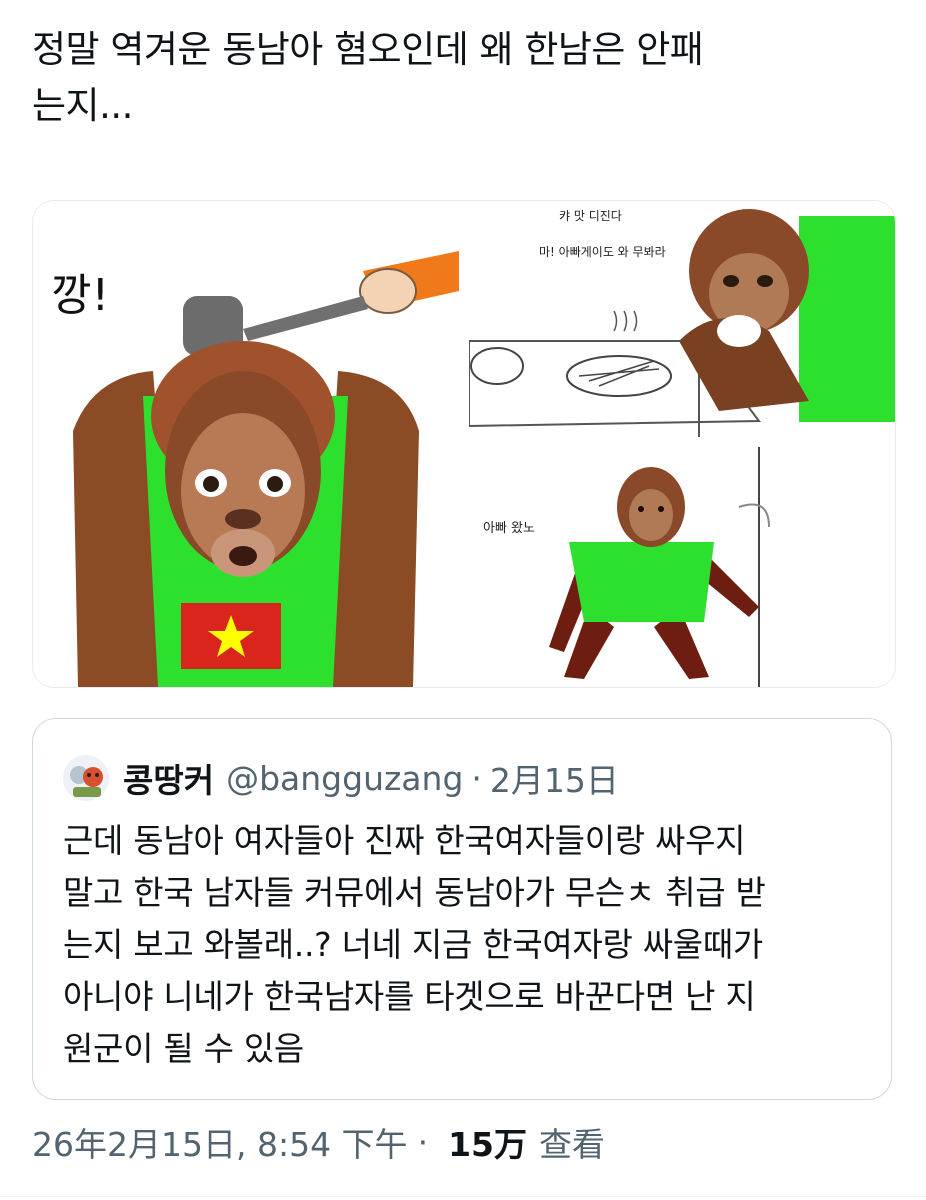 Image resolution: width=926 pixels, height=1200 pixels. I want to click on avatar, so click(86, 778).